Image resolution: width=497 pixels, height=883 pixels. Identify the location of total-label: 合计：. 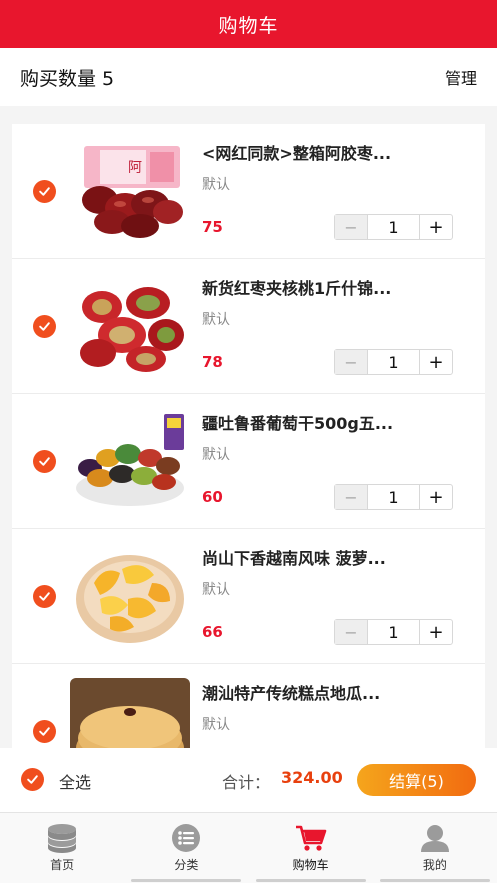
(246, 782).